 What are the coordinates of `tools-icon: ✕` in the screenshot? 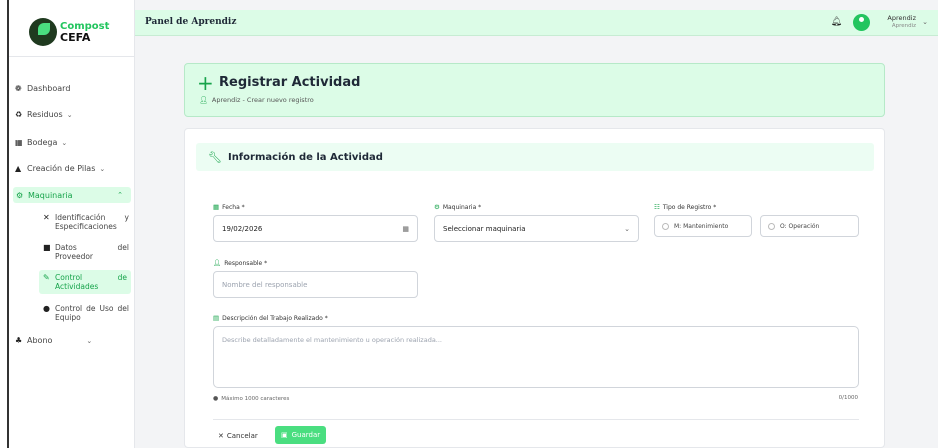 It's located at (46, 217).